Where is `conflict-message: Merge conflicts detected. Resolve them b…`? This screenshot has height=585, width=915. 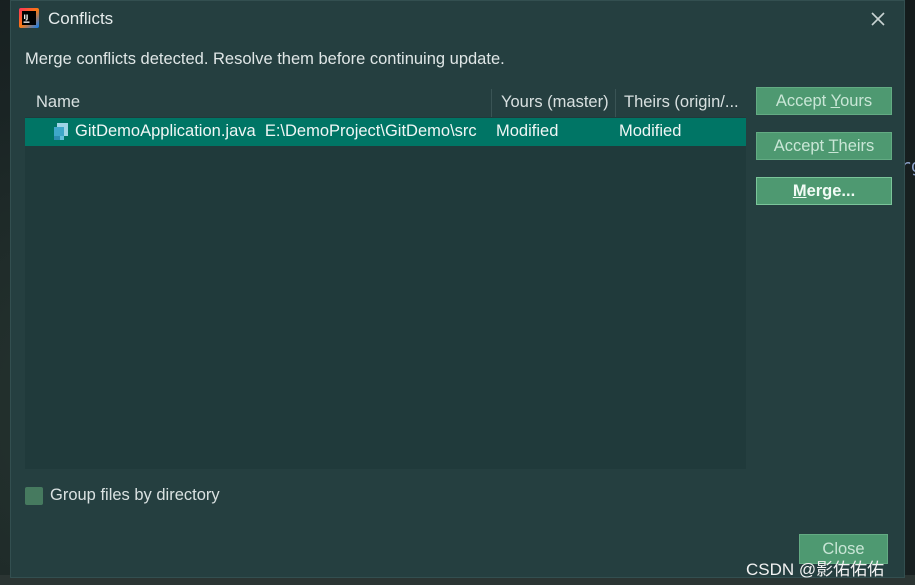 conflict-message: Merge conflicts detected. Resolve them b… is located at coordinates (265, 59).